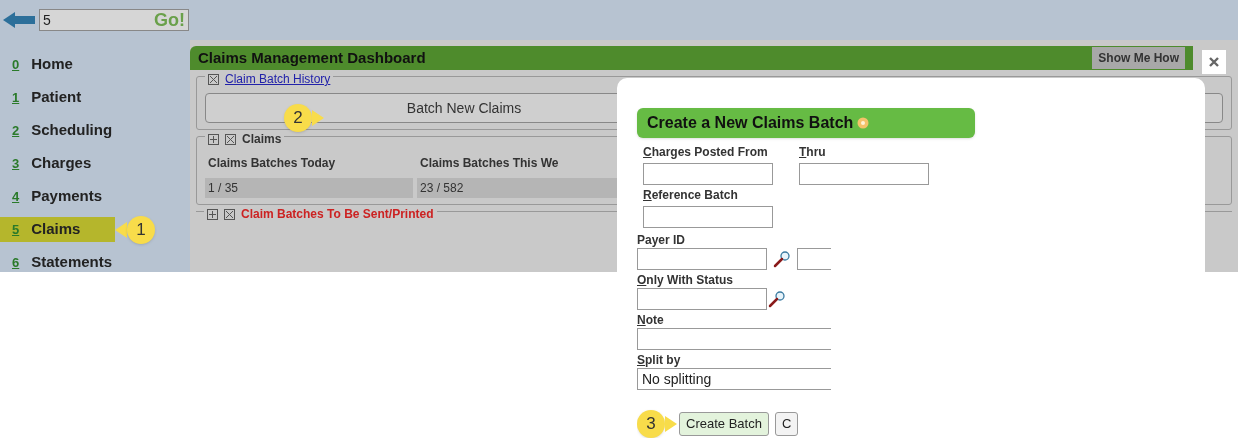 Image resolution: width=1238 pixels, height=447 pixels. I want to click on sidebar-item: 2 Scheduling, so click(57, 130).